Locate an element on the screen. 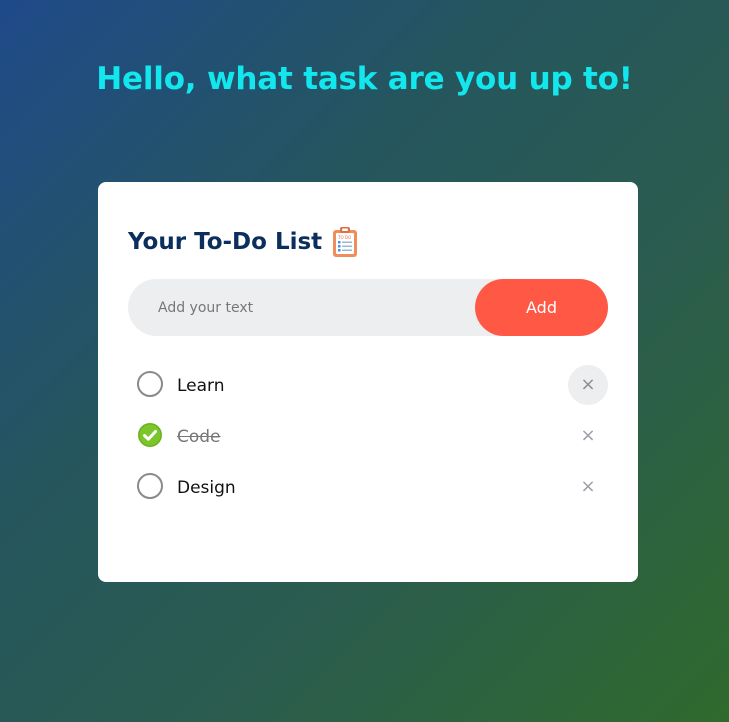 The width and height of the screenshot is (729, 722). task-item-code: Code × is located at coordinates (368, 436).